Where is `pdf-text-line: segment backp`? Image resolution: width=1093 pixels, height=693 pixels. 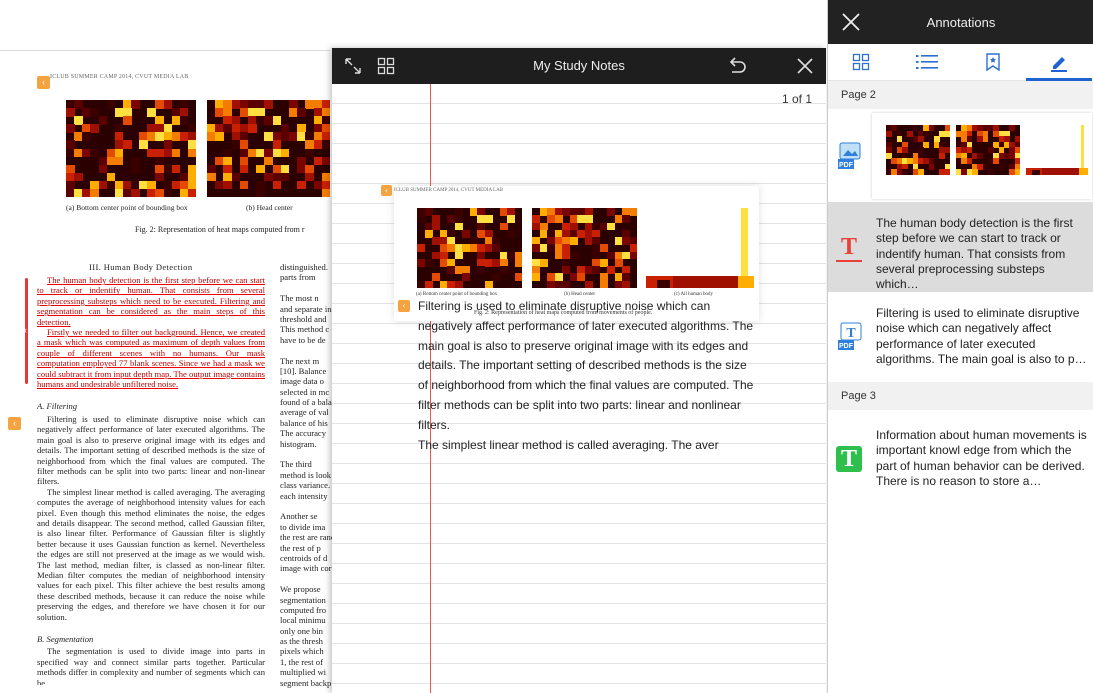 pdf-text-line: segment backp is located at coordinates (306, 682).